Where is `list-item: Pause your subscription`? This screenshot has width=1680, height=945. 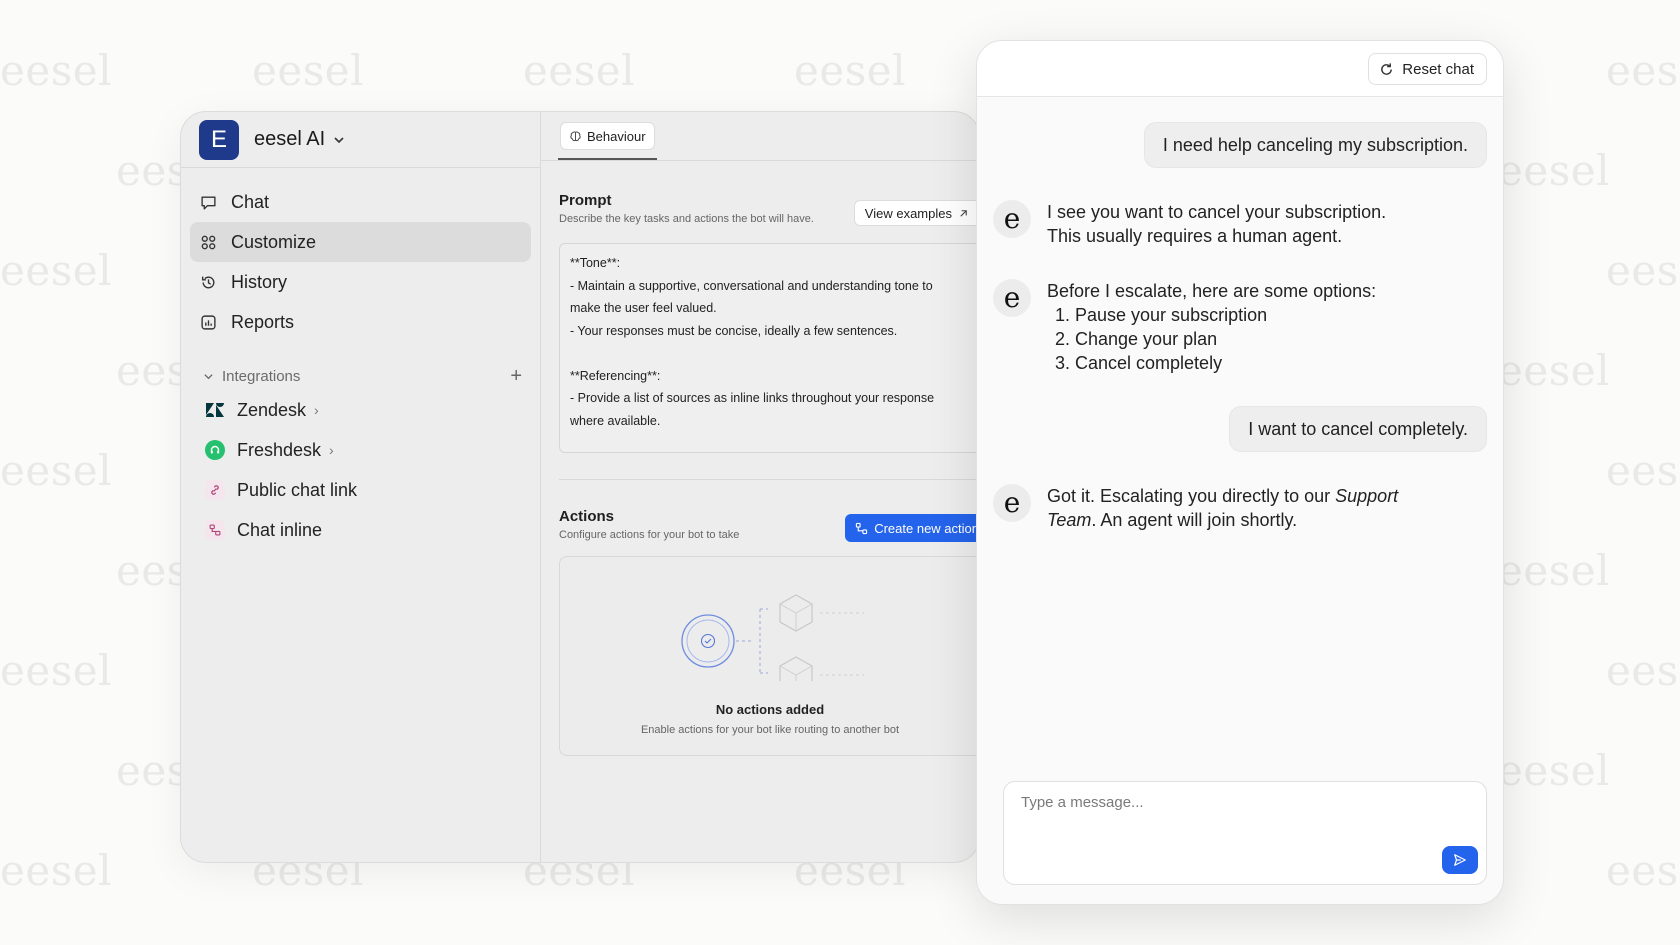
list-item: Pause your subscription is located at coordinates (1225, 315).